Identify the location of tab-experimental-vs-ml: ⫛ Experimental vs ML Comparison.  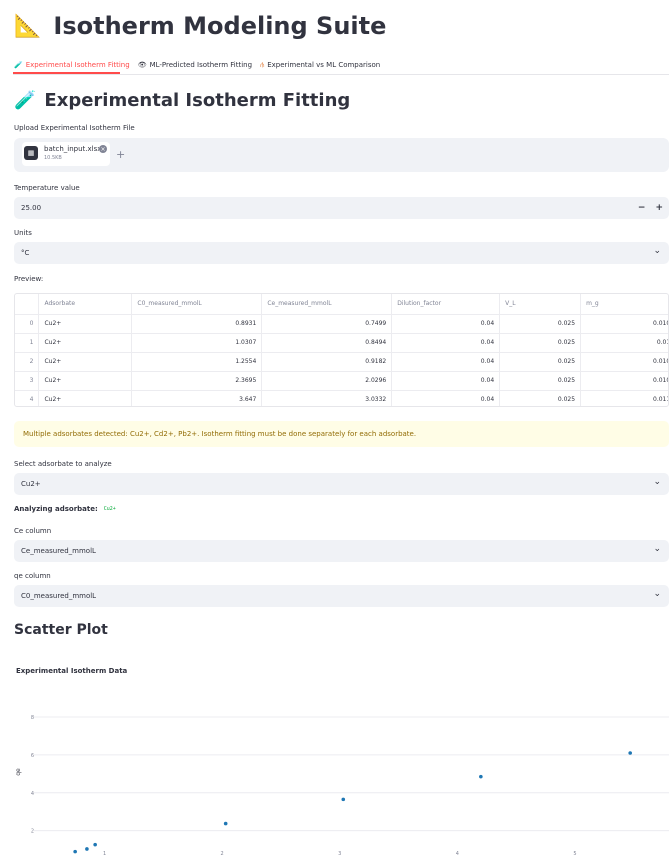
(320, 65).